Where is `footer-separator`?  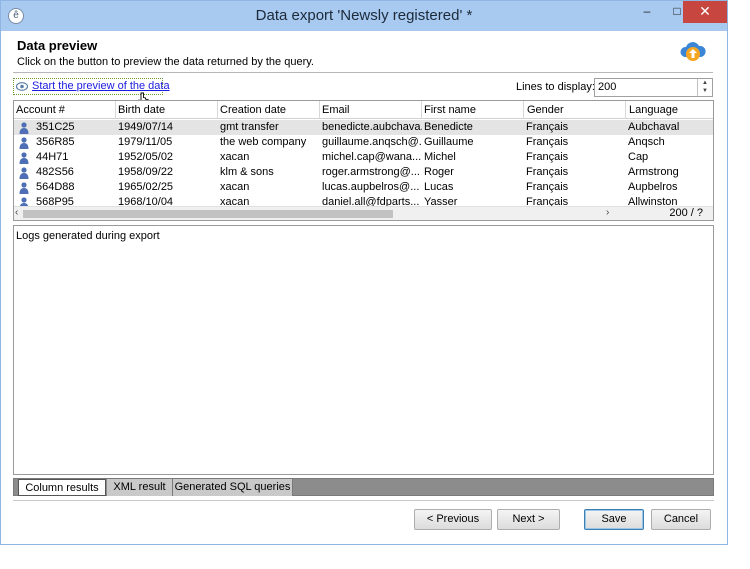
footer-separator is located at coordinates (363, 500).